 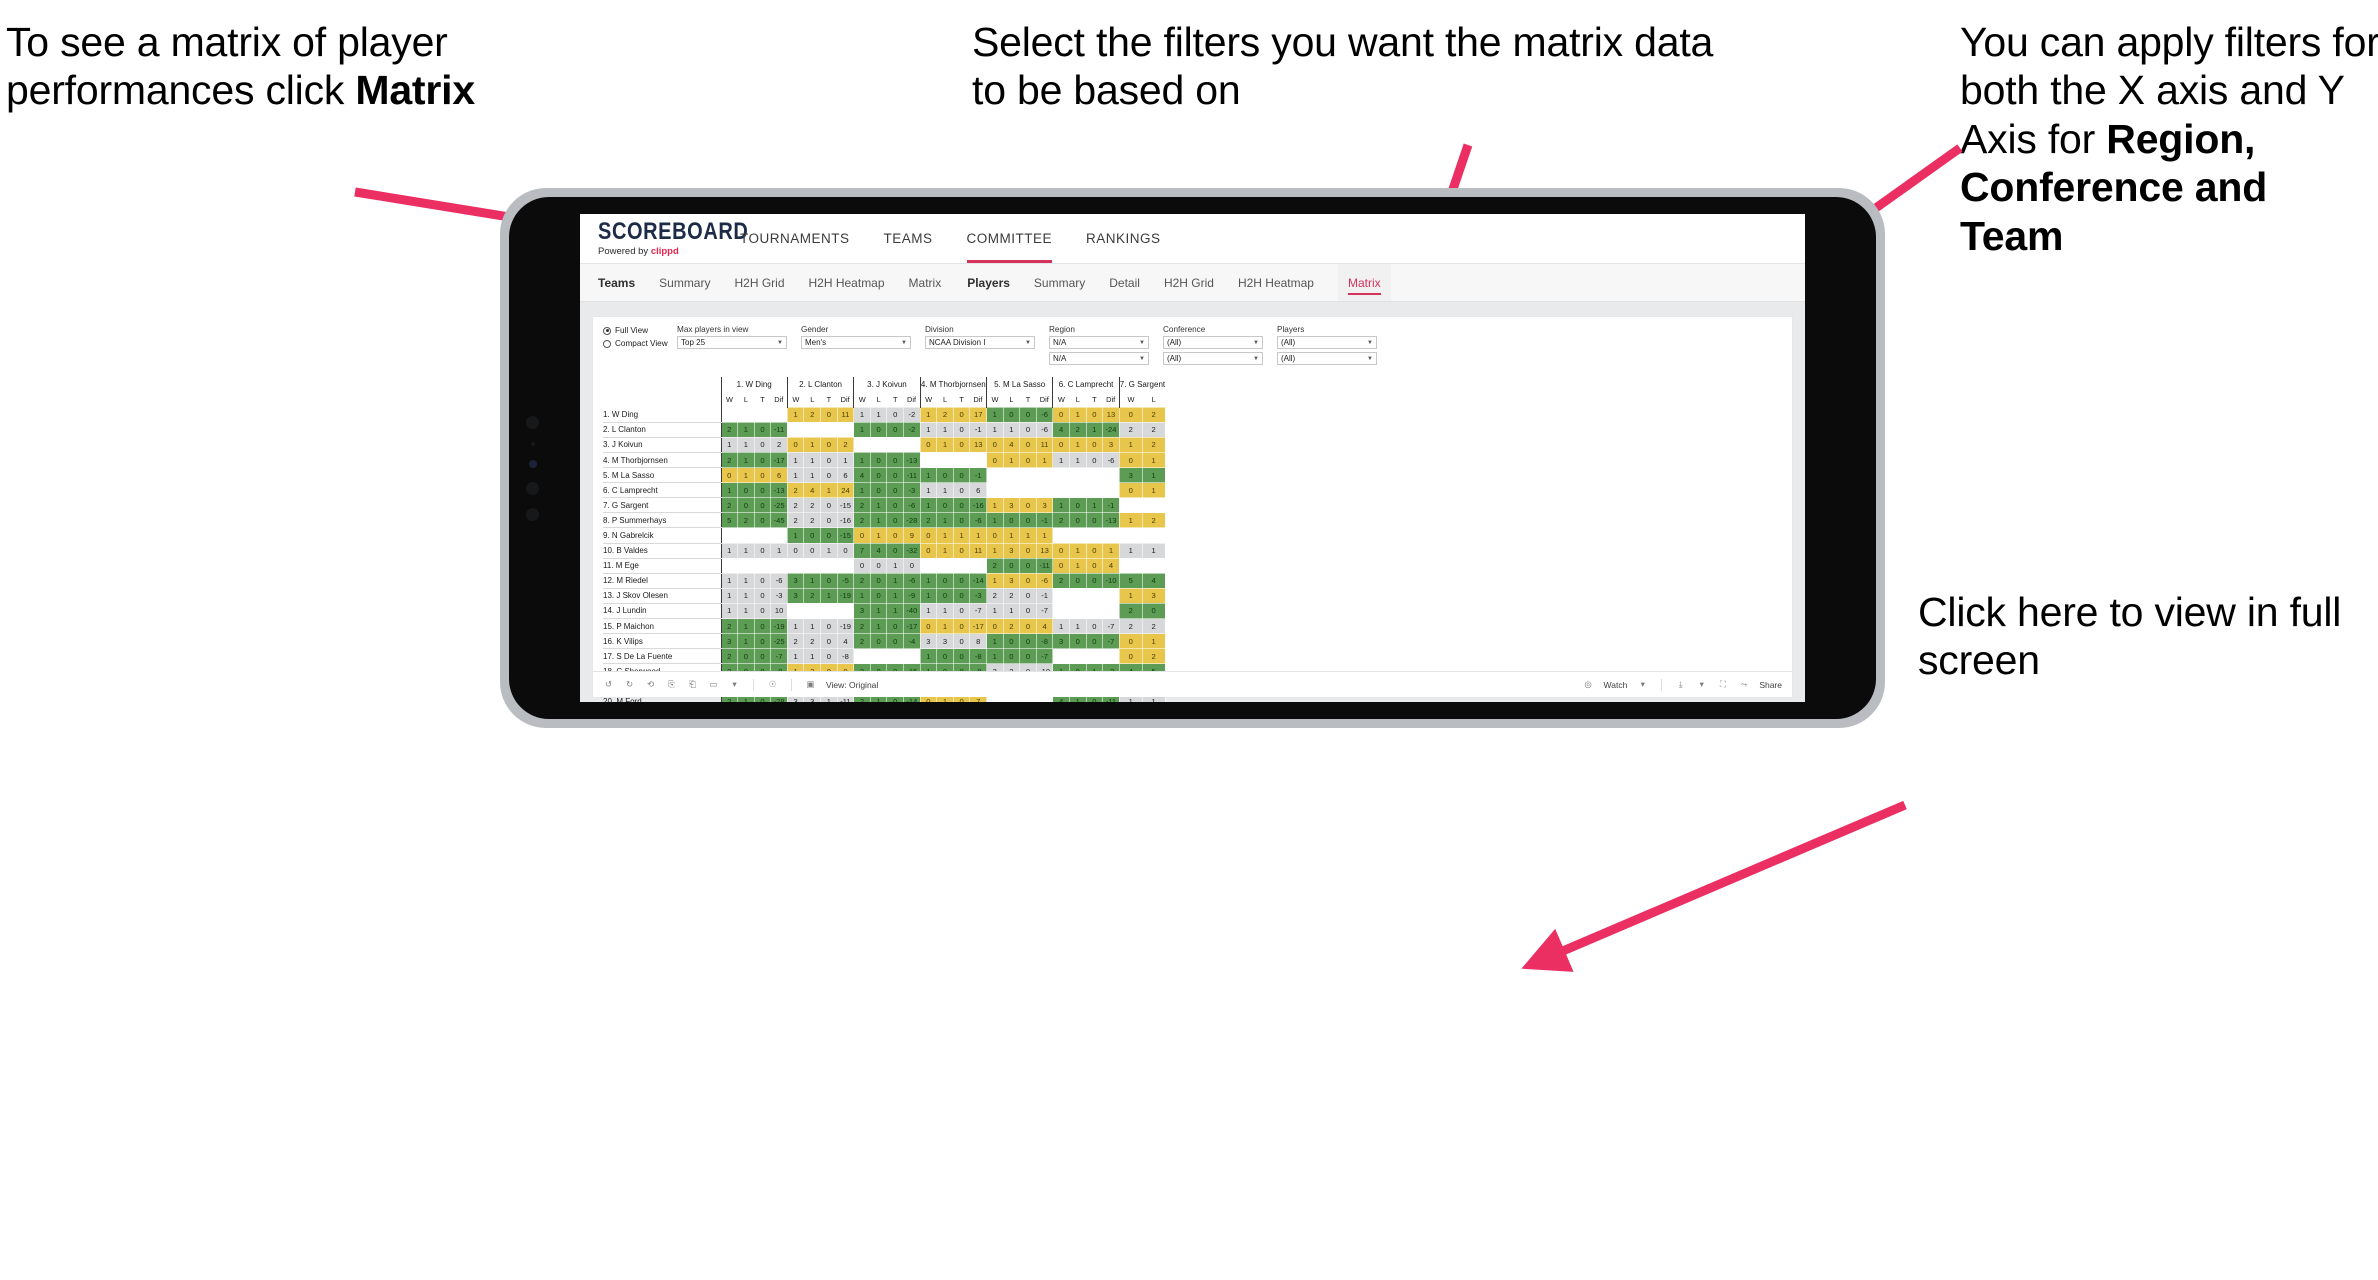 What do you see at coordinates (912, 641) in the screenshot?
I see `matrix-cell: -4` at bounding box center [912, 641].